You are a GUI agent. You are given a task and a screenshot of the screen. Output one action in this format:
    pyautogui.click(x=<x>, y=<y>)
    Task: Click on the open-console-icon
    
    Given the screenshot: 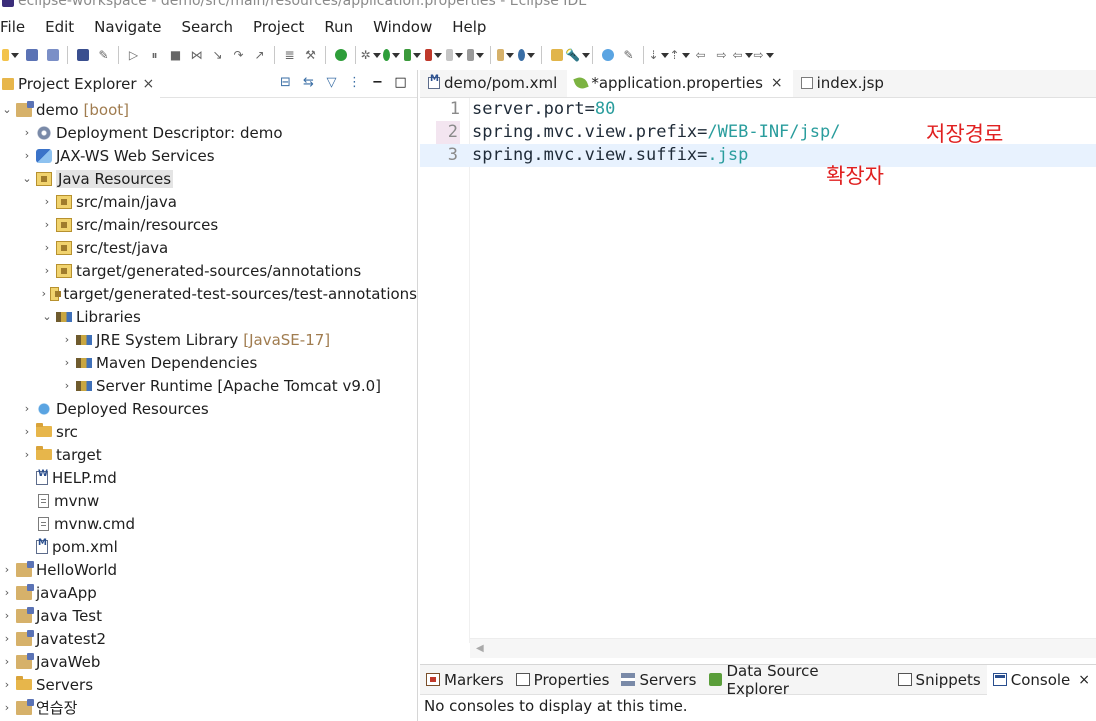 What is the action you would take?
    pyautogui.click(x=82, y=55)
    